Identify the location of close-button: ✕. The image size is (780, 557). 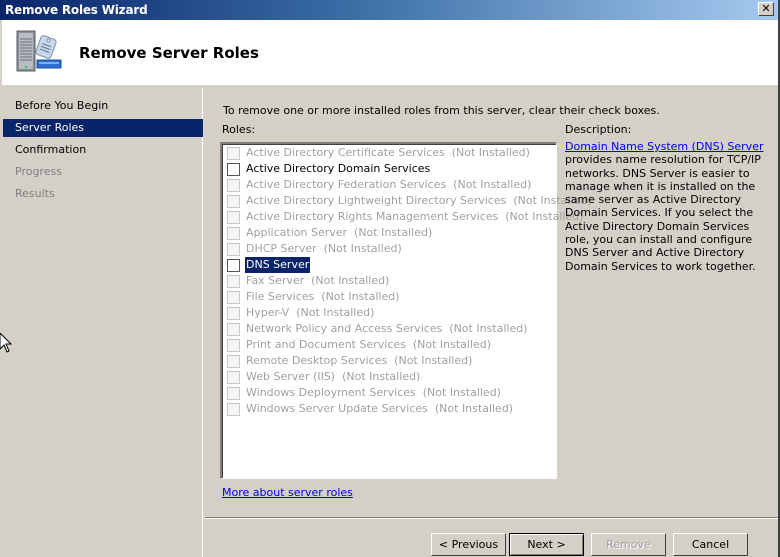
(766, 9).